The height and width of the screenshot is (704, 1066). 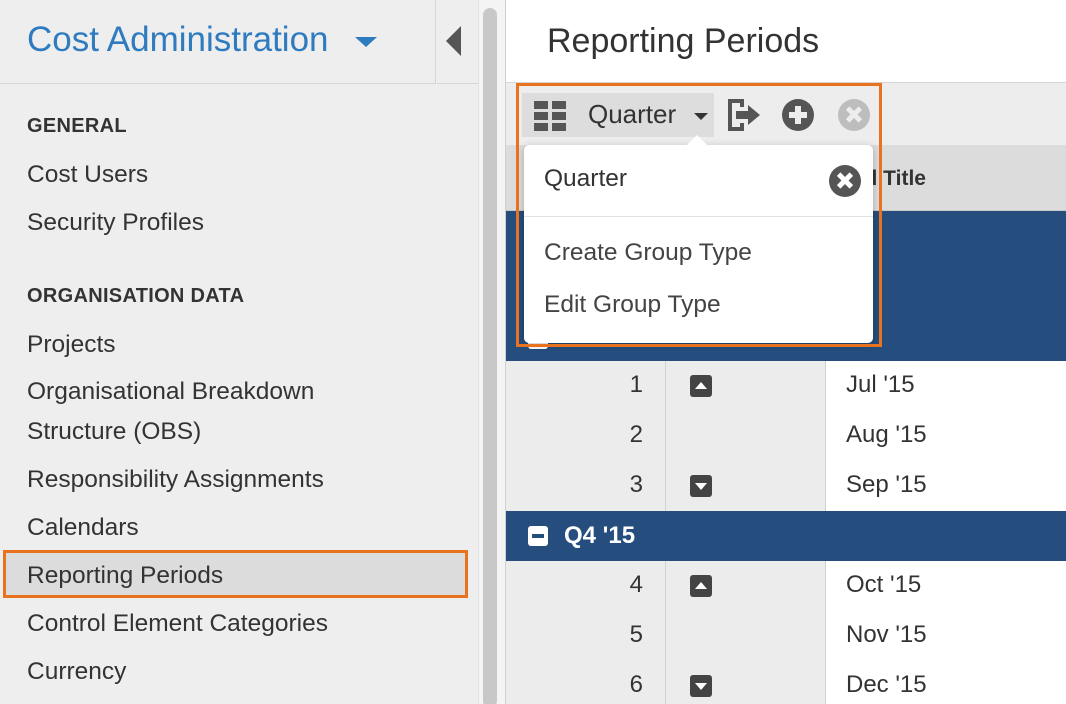 I want to click on sidebar-item-security-profiles: Security Profiles, so click(x=239, y=223).